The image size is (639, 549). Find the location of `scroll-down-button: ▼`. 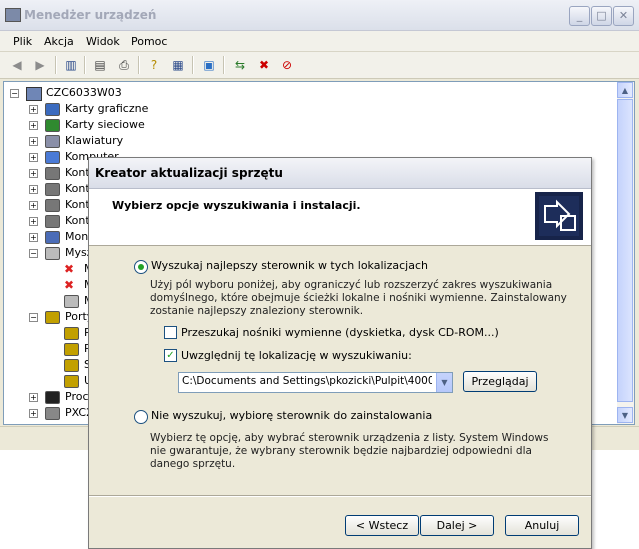

scroll-down-button: ▼ is located at coordinates (625, 415).